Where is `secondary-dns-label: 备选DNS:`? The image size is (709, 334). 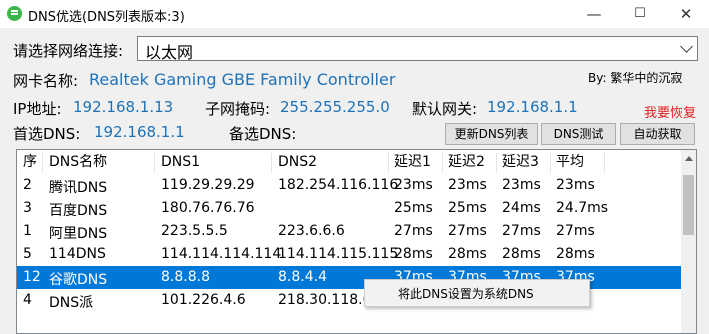 secondary-dns-label: 备选DNS: is located at coordinates (263, 134).